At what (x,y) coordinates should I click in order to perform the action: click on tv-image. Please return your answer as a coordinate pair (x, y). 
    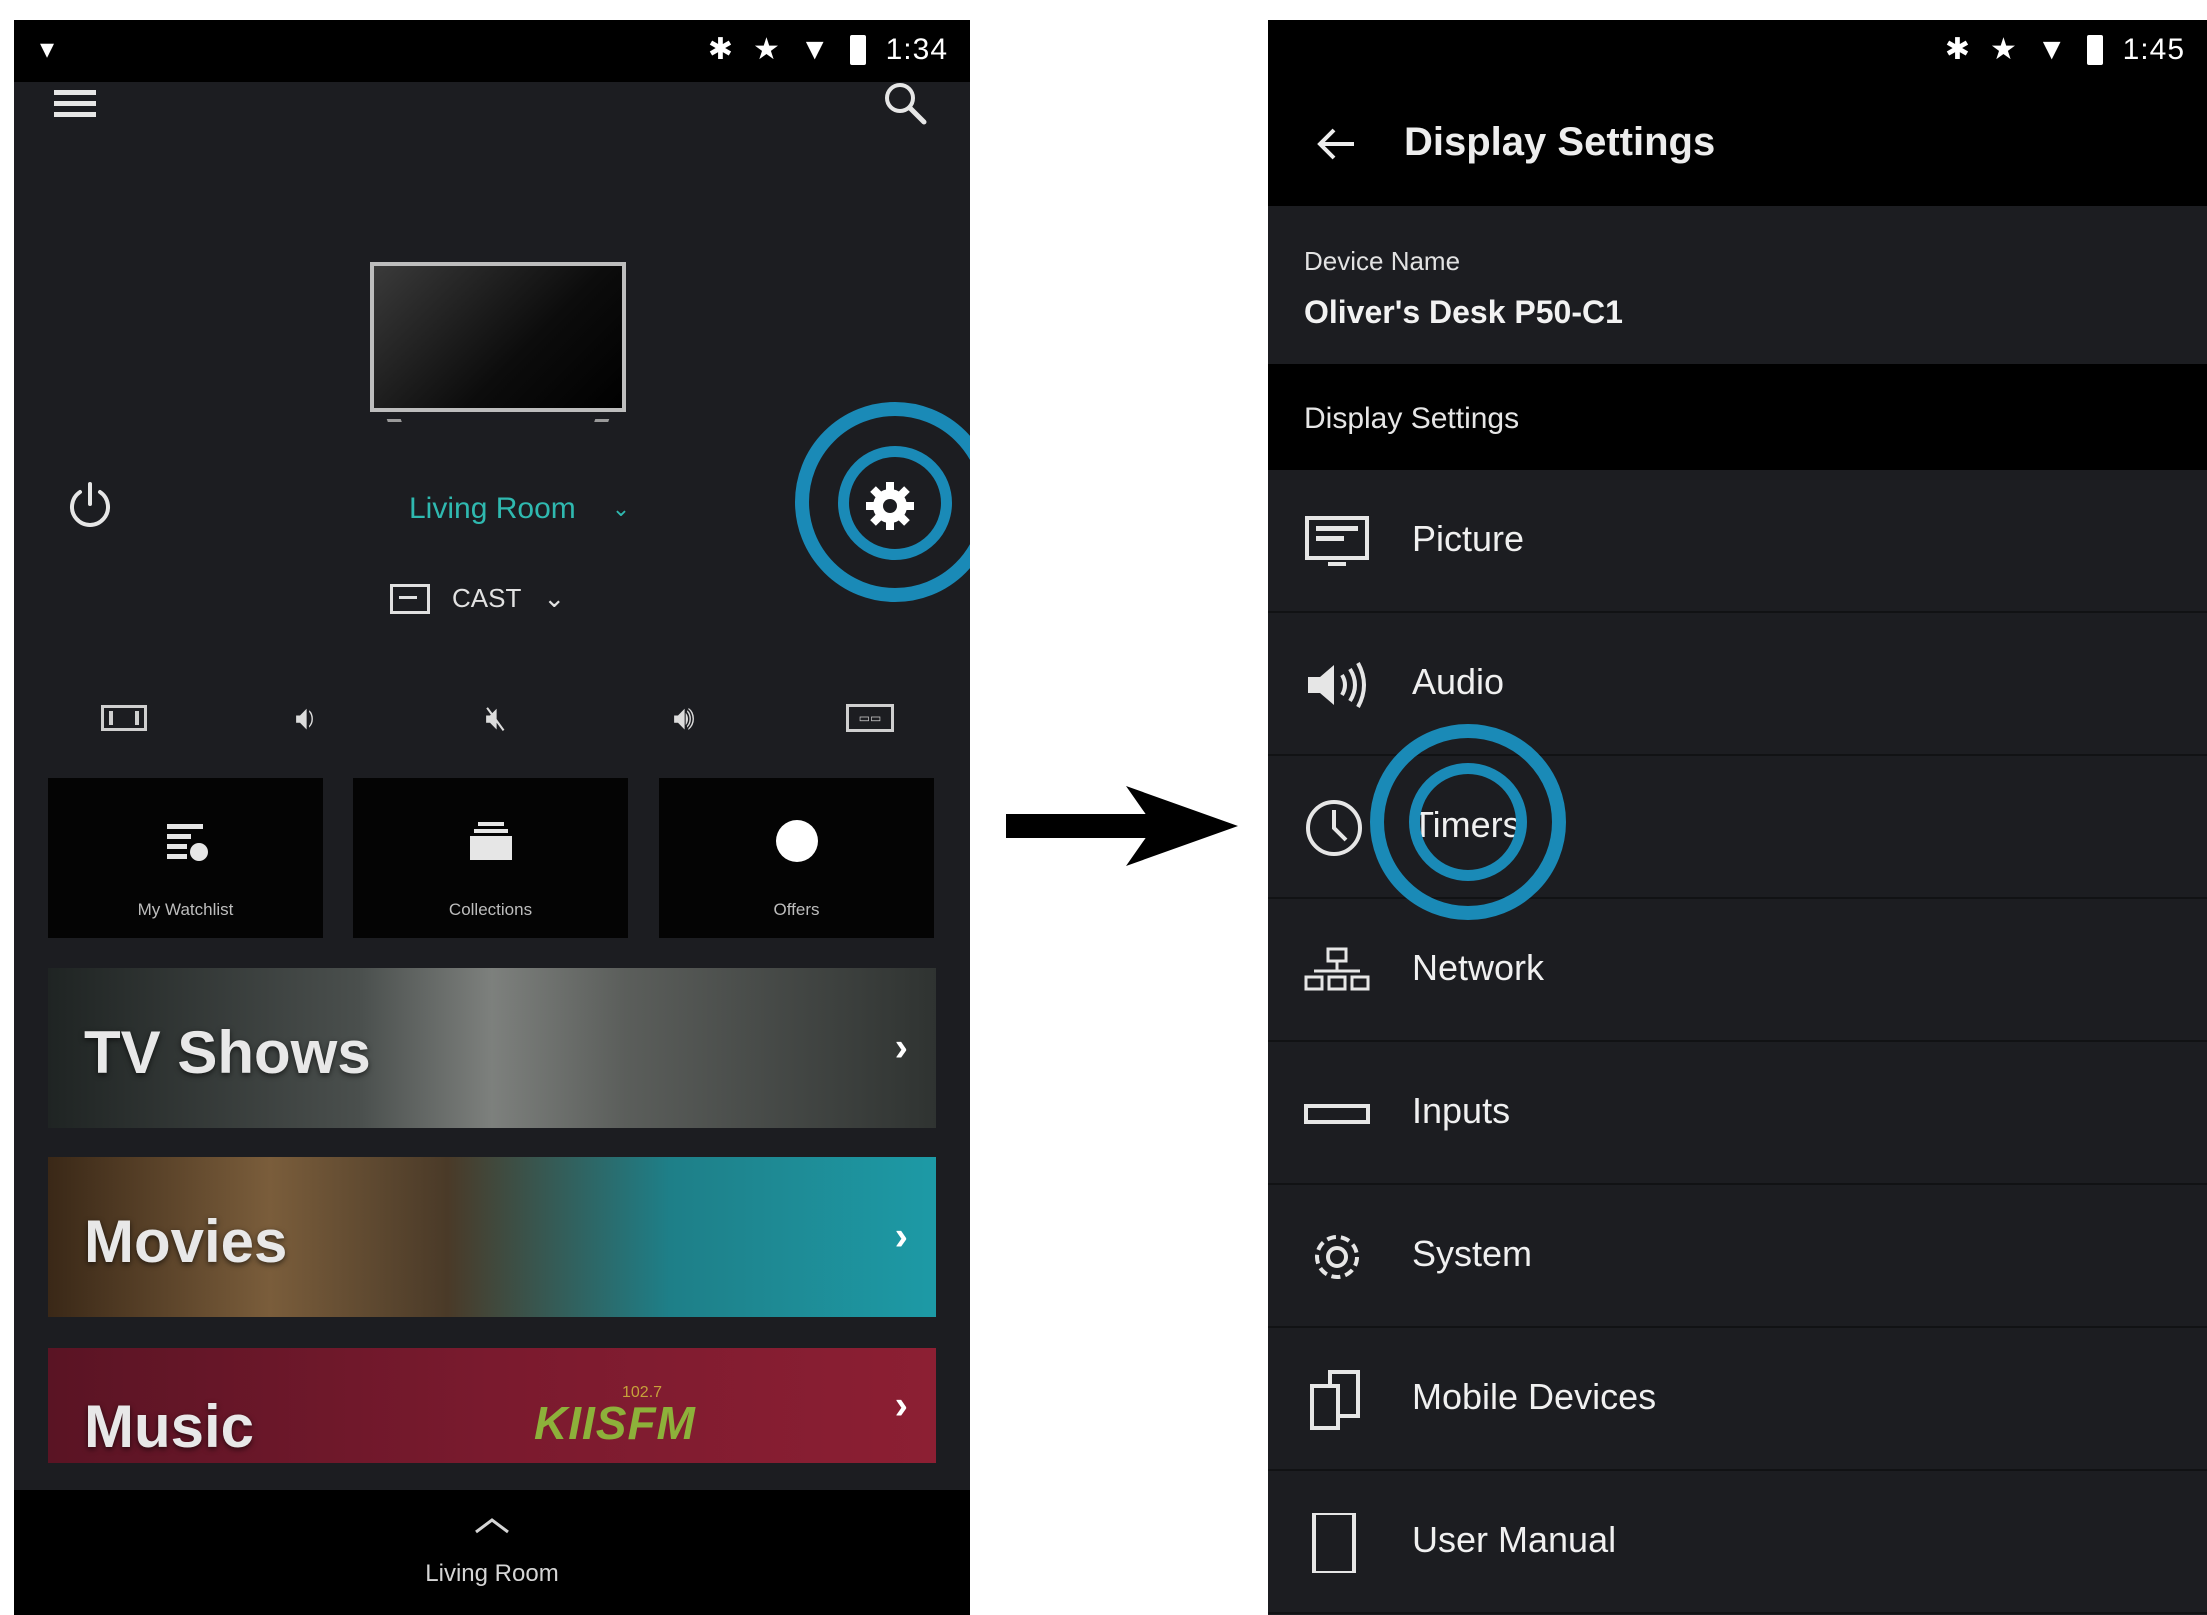
    Looking at the image, I should click on (498, 337).